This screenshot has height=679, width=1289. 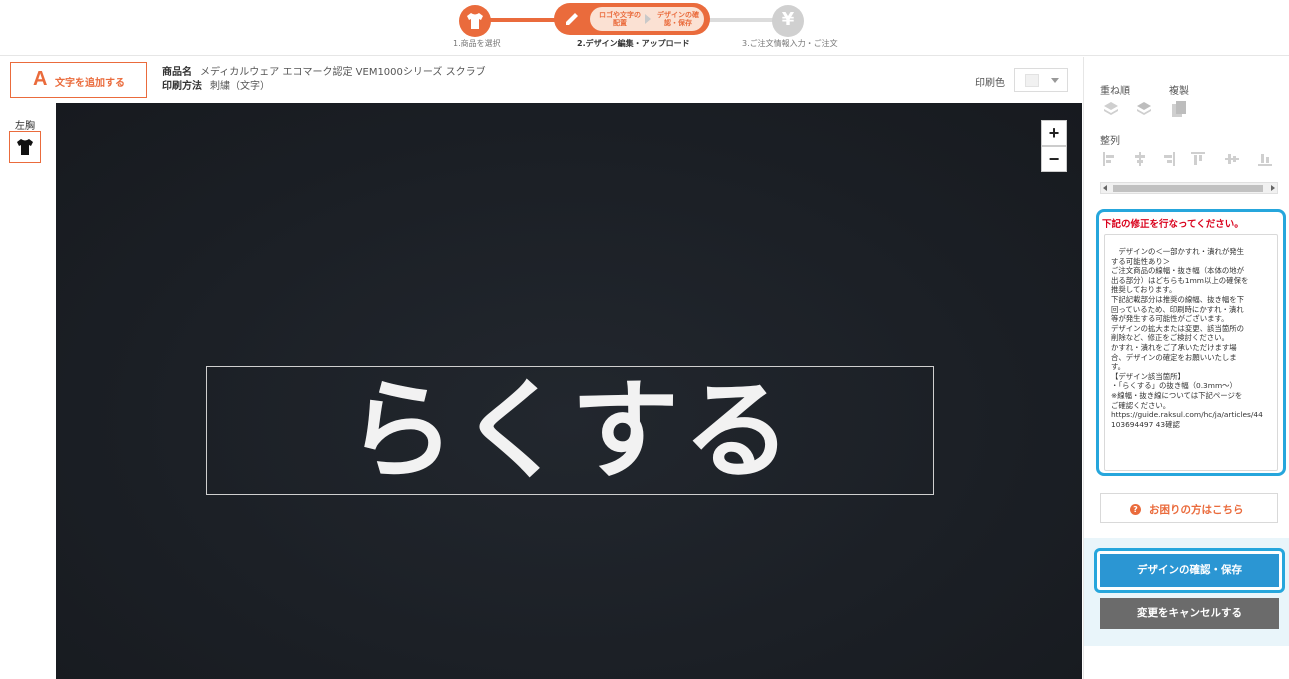 What do you see at coordinates (1174, 357) in the screenshot?
I see `warning-line: 合、デザインの確定をお願いいたしま` at bounding box center [1174, 357].